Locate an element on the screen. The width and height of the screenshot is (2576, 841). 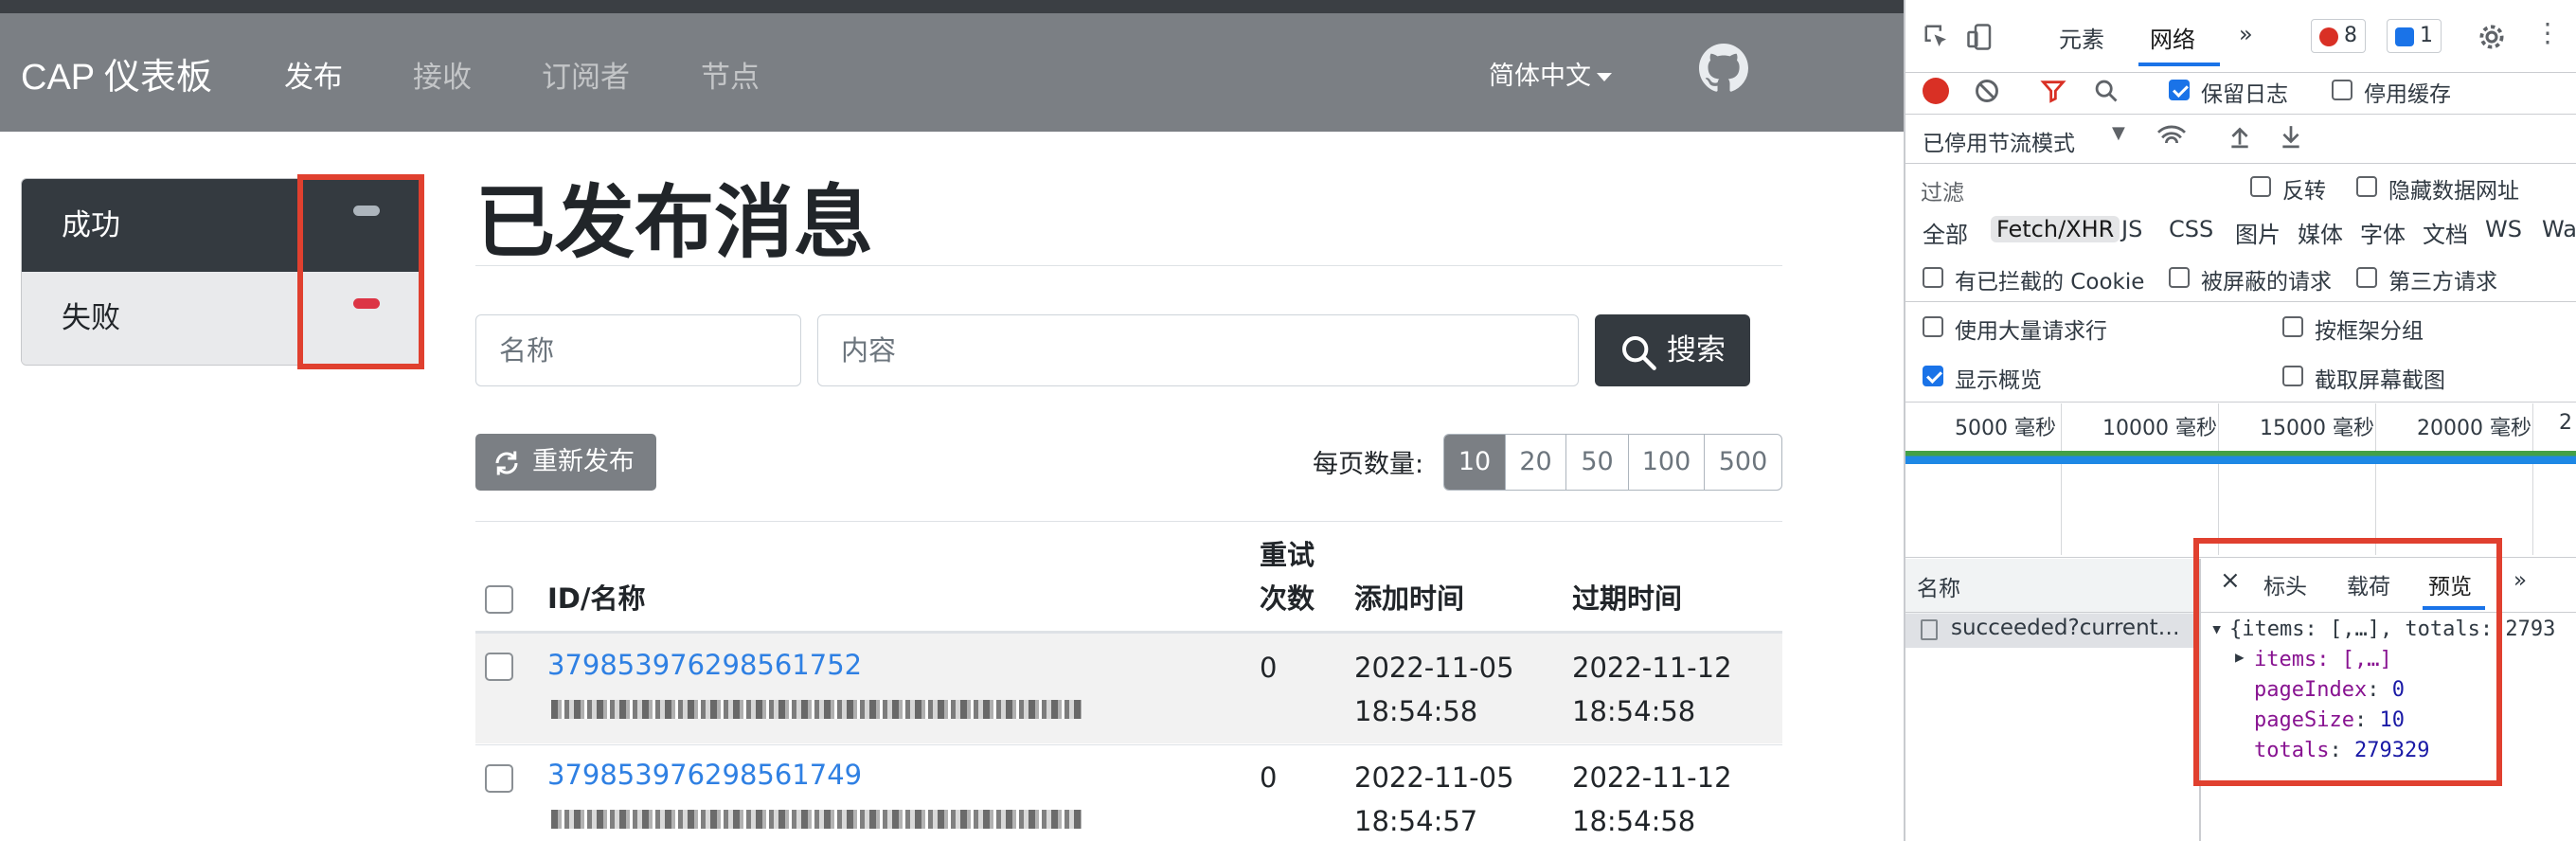
devtools-tab-network: 网络 is located at coordinates (2172, 37).